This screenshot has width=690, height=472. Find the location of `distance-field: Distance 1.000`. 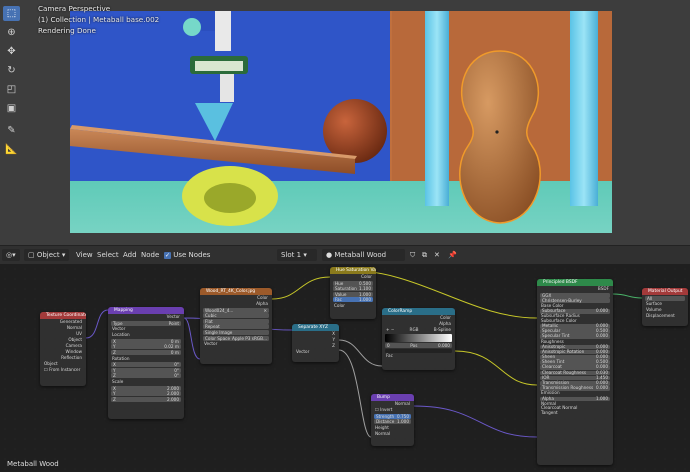

distance-field: Distance 1.000 is located at coordinates (392, 422).